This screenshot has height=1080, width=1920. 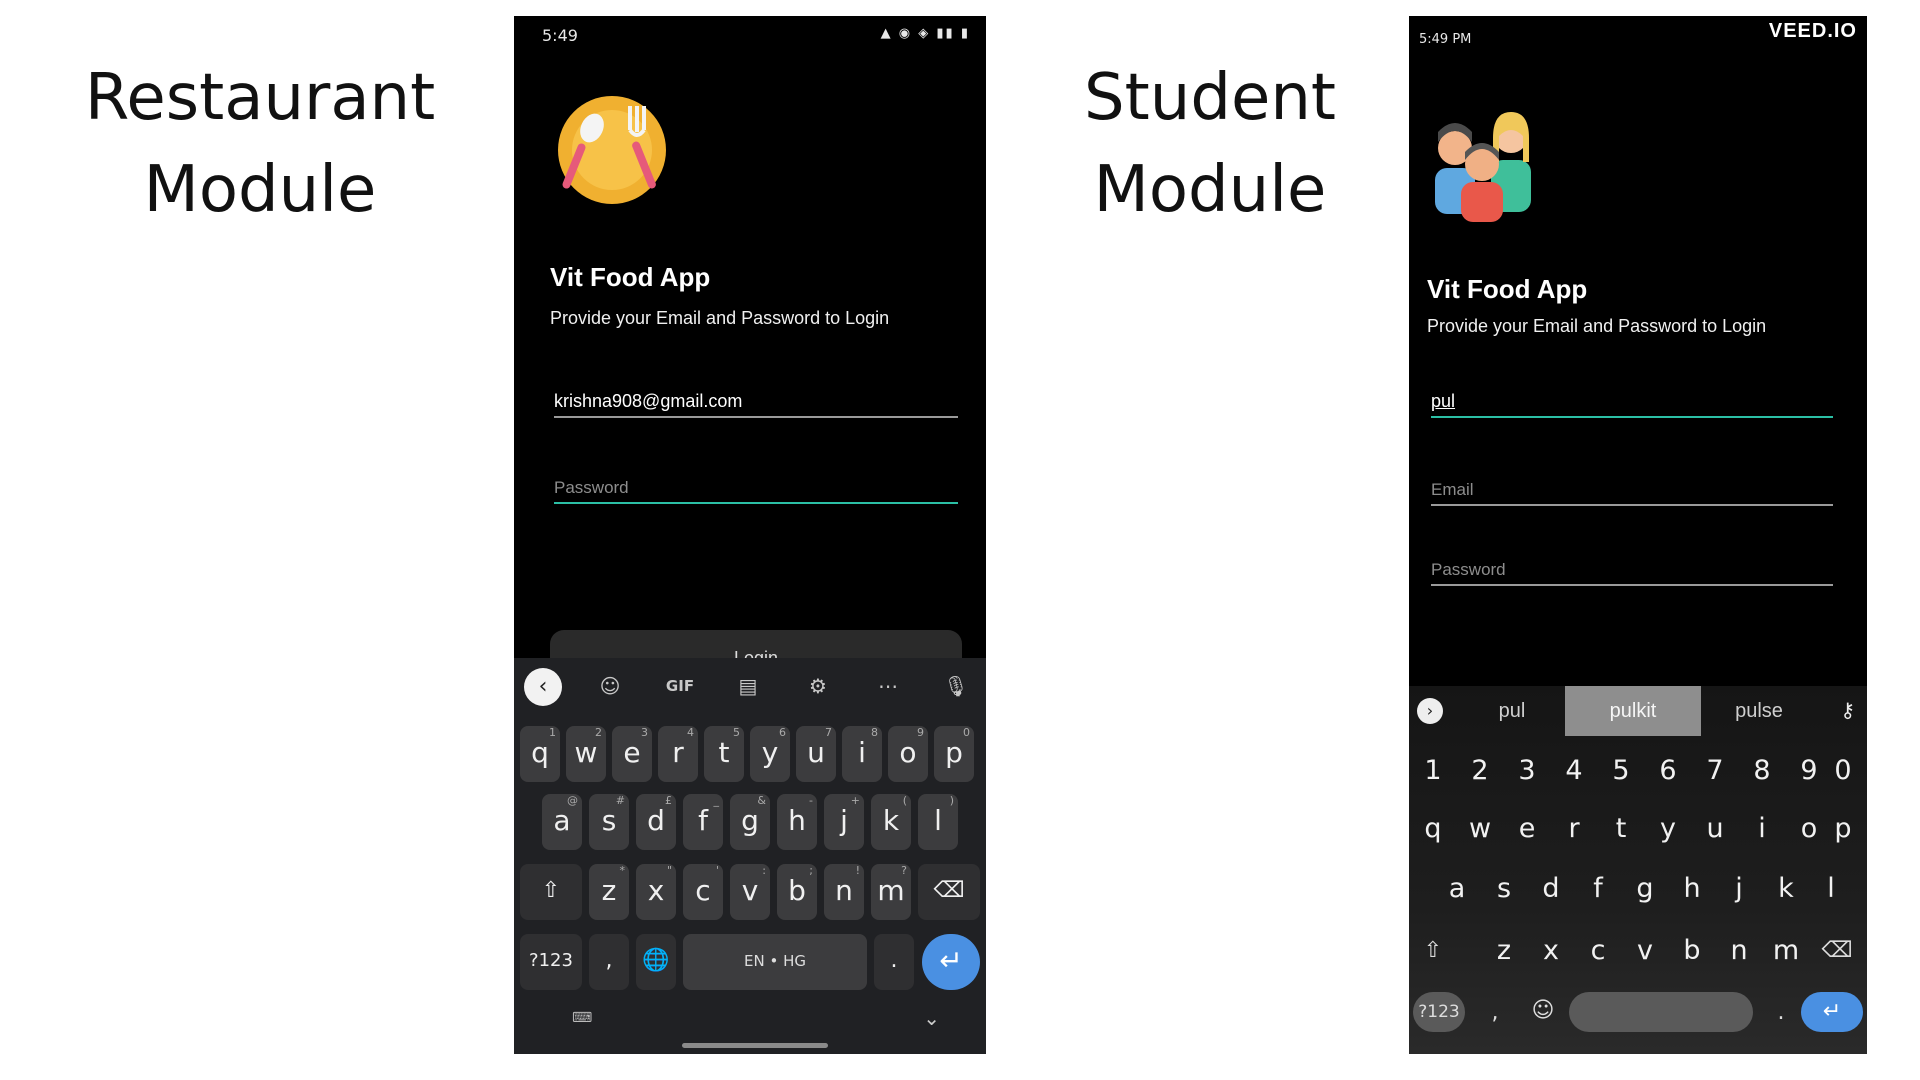 What do you see at coordinates (1504, 951) in the screenshot?
I see `key-z: z` at bounding box center [1504, 951].